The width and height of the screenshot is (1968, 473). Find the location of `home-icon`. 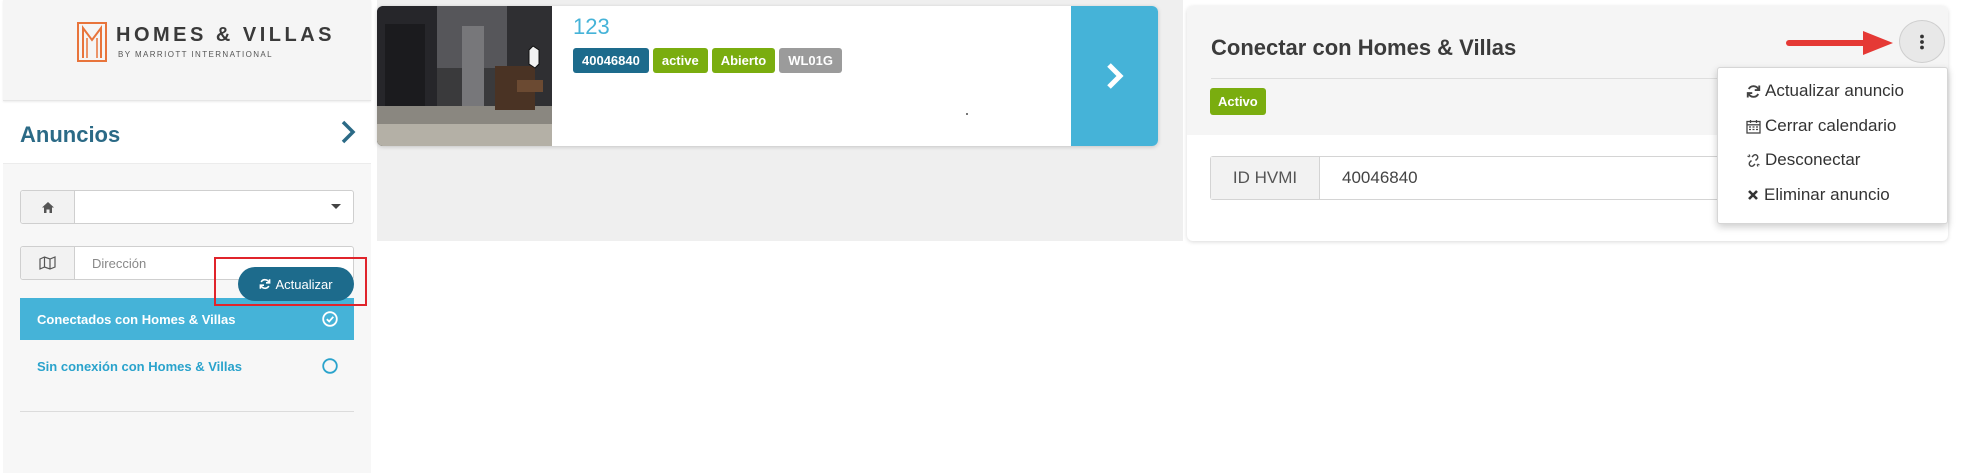

home-icon is located at coordinates (47, 207).